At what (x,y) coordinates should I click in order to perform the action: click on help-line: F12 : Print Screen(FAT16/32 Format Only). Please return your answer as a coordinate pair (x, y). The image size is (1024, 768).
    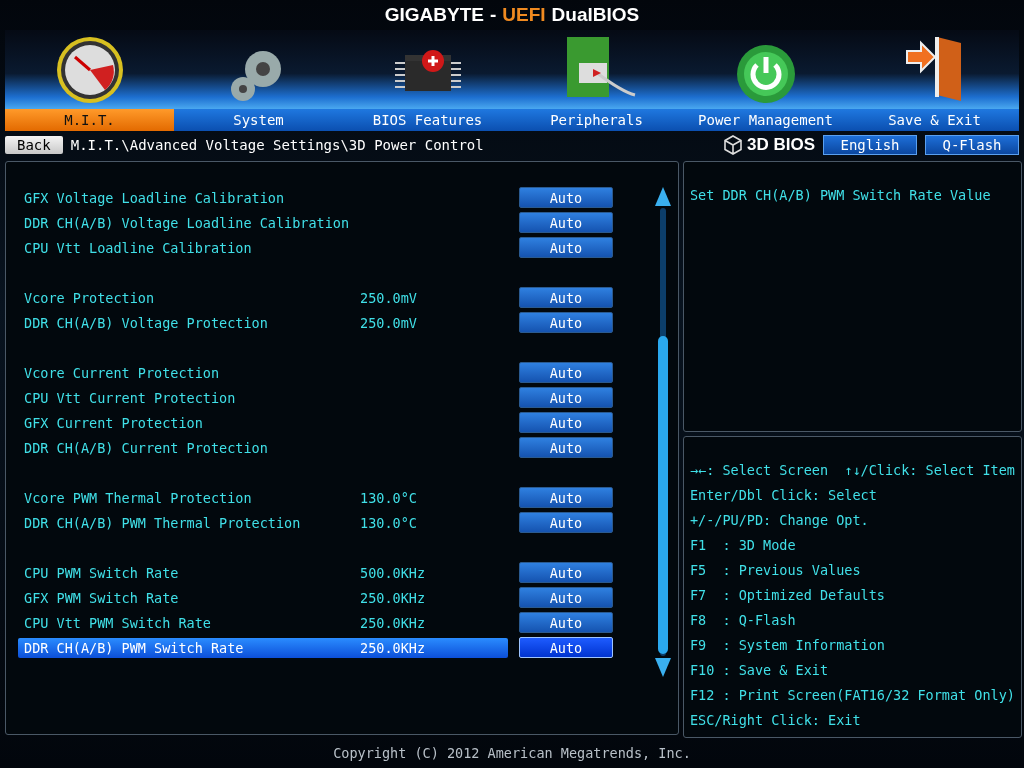
    Looking at the image, I should click on (852, 696).